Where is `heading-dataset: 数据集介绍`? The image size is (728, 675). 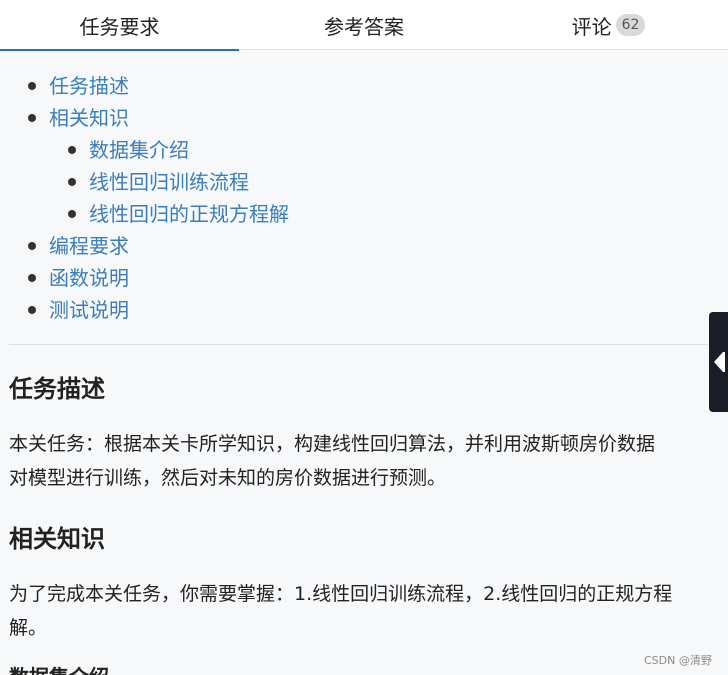 heading-dataset: 数据集介绍 is located at coordinates (59, 669).